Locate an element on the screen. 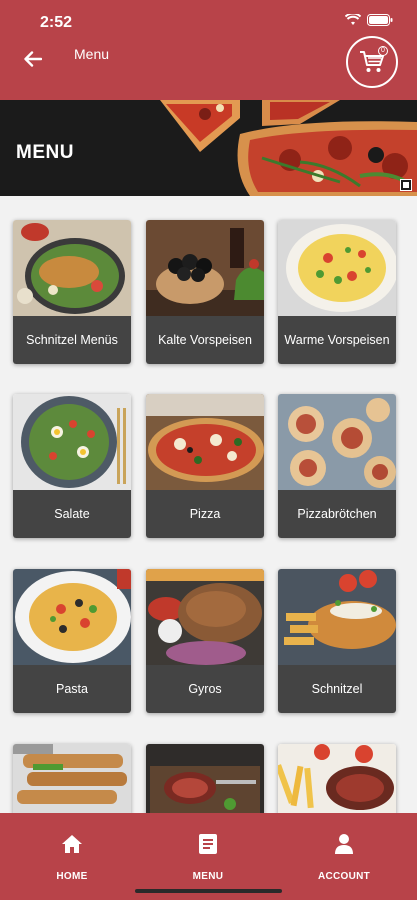  steak-fries-image is located at coordinates (337, 778).